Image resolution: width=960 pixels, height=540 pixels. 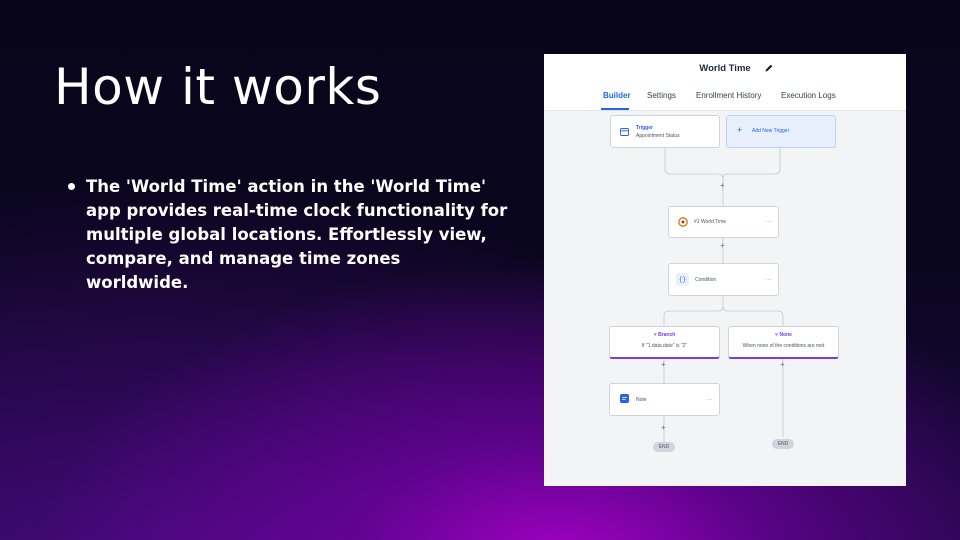 I want to click on condition-node: {} Condition ···, so click(x=723, y=279).